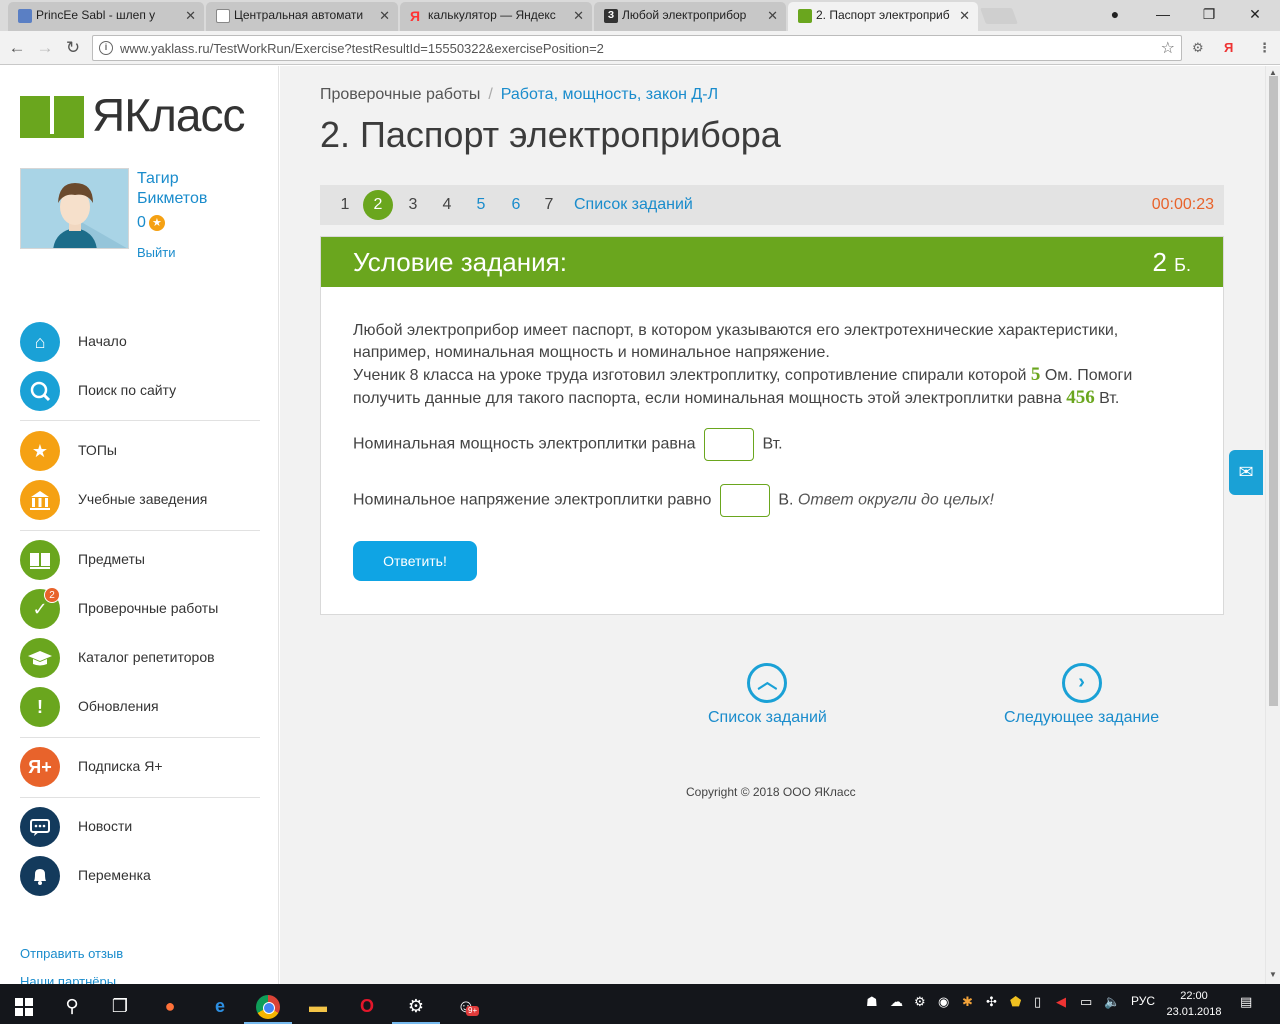 This screenshot has height=1024, width=1280. What do you see at coordinates (268, 1006) in the screenshot?
I see `chrome-icon` at bounding box center [268, 1006].